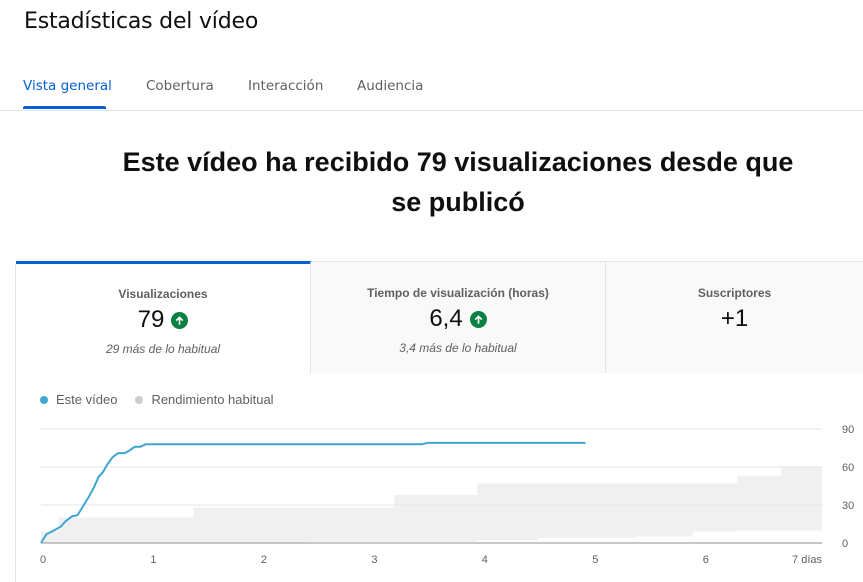 Image resolution: width=863 pixels, height=582 pixels. I want to click on x-tick-label: 3, so click(374, 560).